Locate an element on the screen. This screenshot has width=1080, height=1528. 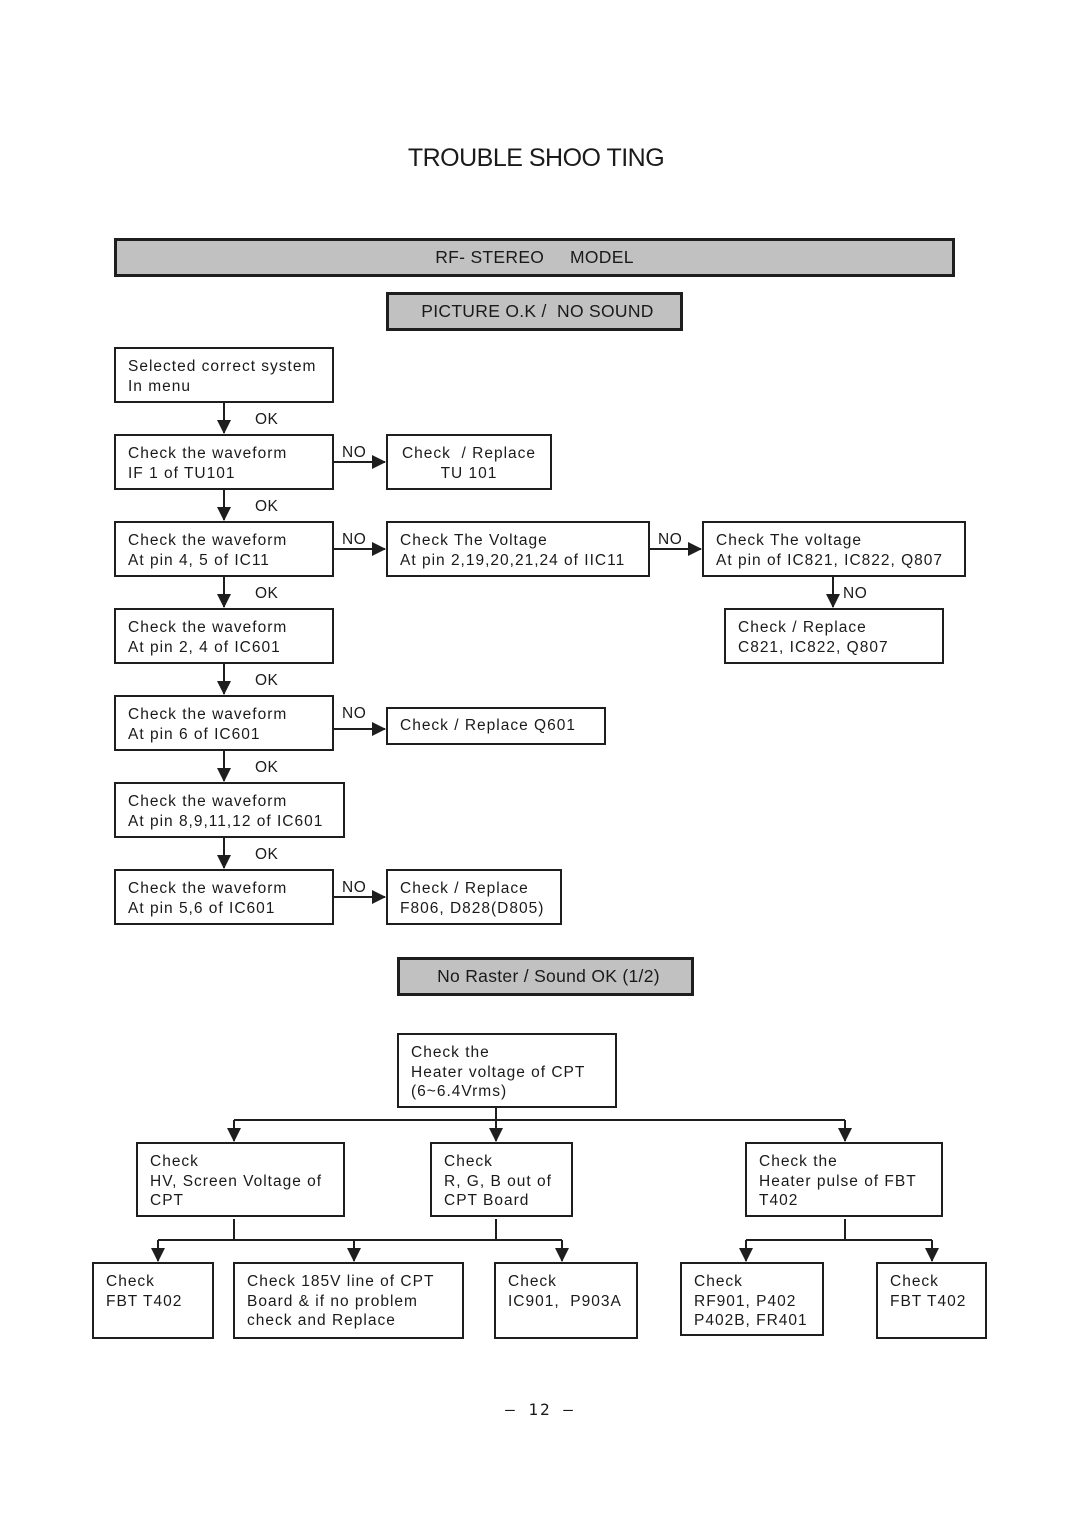
section-header-label: PICTURE O.K / NO SOUND is located at coordinates (537, 311).